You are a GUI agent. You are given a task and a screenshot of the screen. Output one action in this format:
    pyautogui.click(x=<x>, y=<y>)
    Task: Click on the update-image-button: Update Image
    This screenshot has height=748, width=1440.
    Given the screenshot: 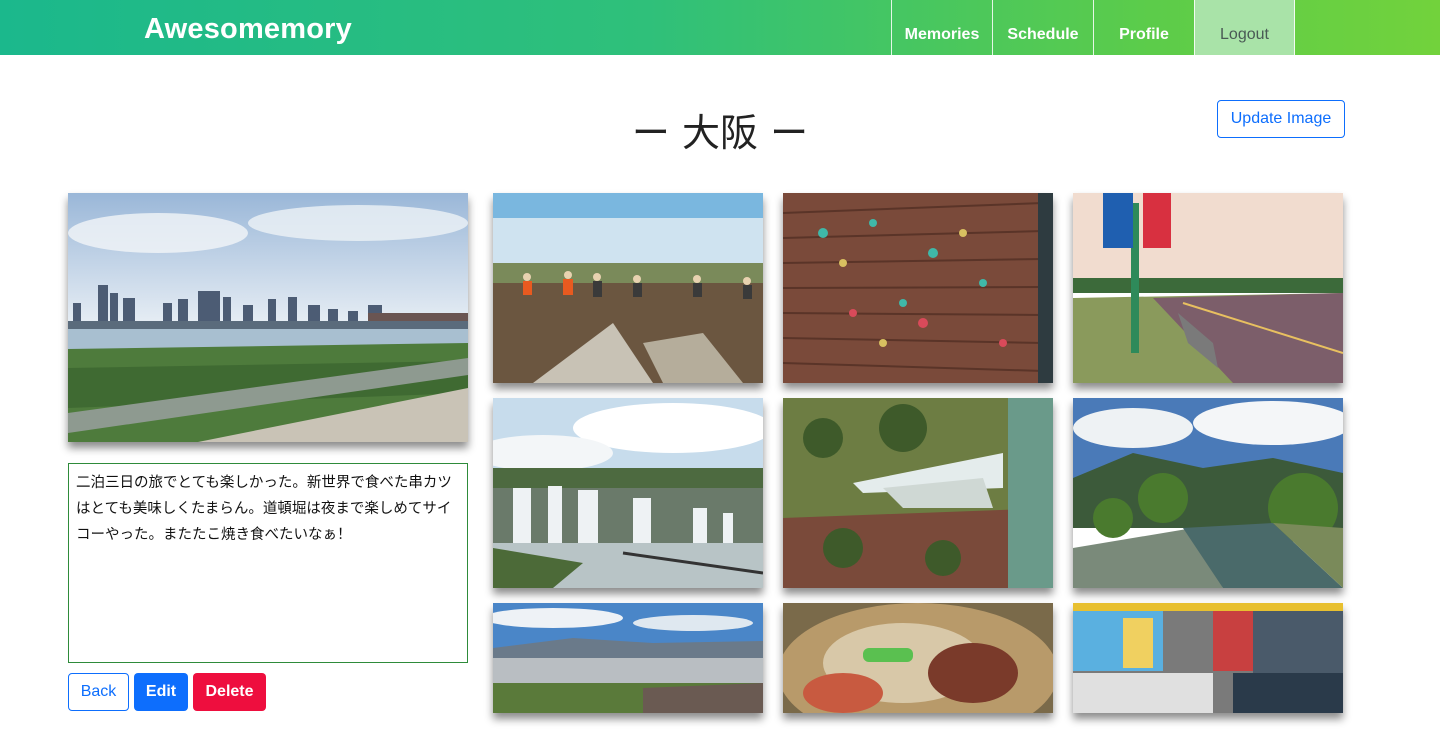 What is the action you would take?
    pyautogui.click(x=1281, y=119)
    